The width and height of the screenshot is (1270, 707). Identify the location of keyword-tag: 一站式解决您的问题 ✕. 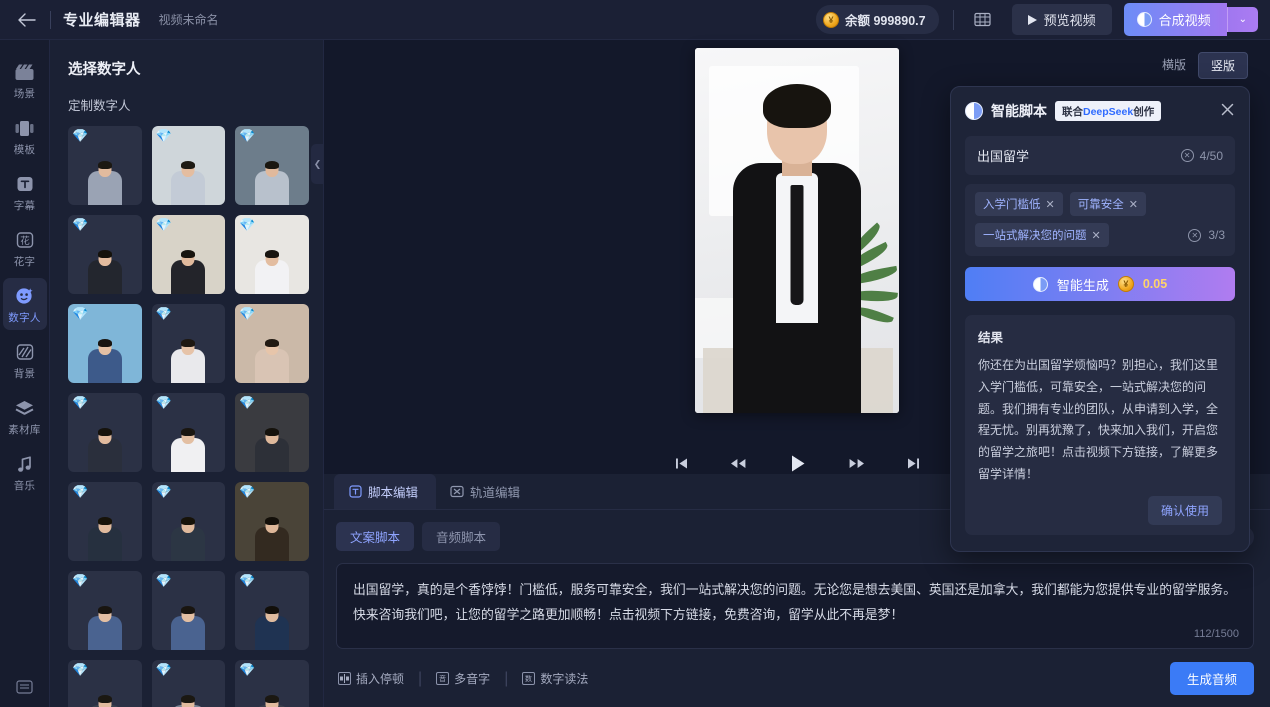
(1042, 235).